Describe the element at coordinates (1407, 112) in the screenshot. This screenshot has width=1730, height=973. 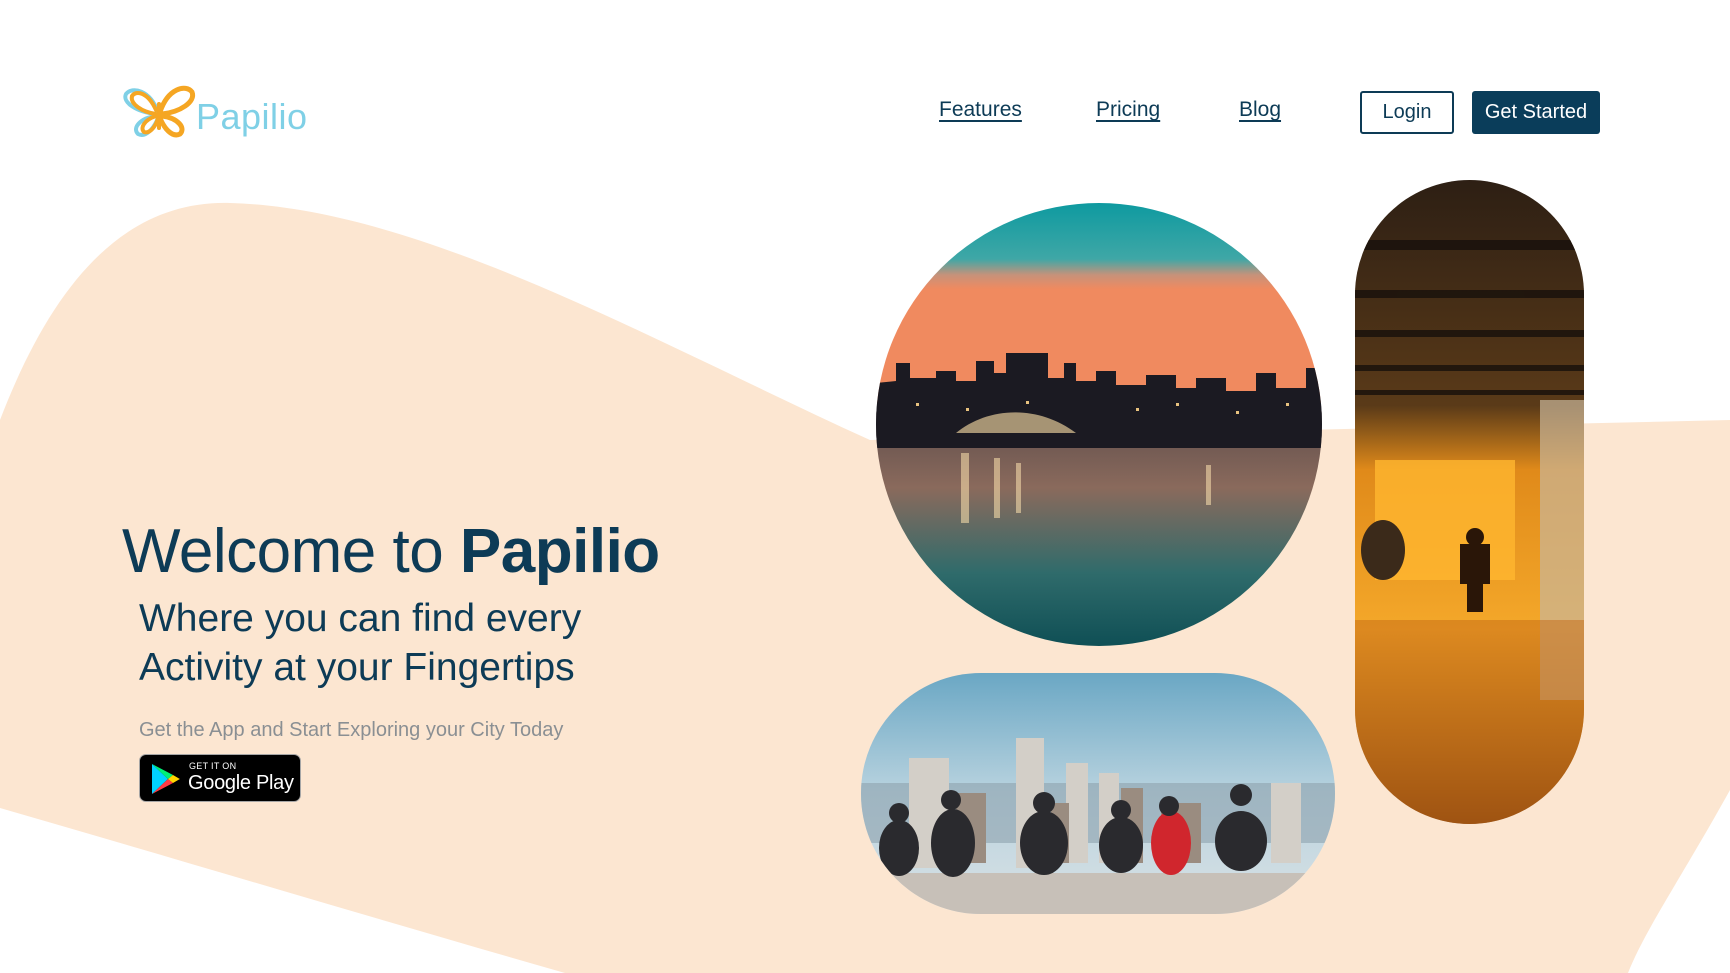
I see `login-button: Login` at that location.